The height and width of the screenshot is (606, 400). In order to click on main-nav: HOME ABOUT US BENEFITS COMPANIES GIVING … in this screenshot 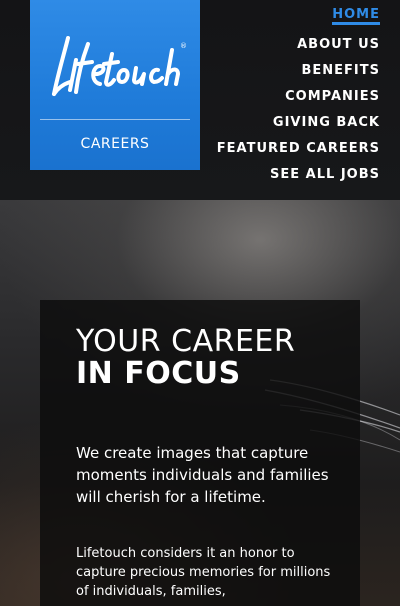, I will do `click(298, 97)`.